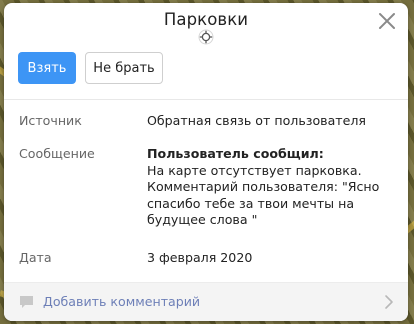 The image size is (414, 324). Describe the element at coordinates (200, 257) in the screenshot. I see `date-value: 3 февраля 2020` at that location.